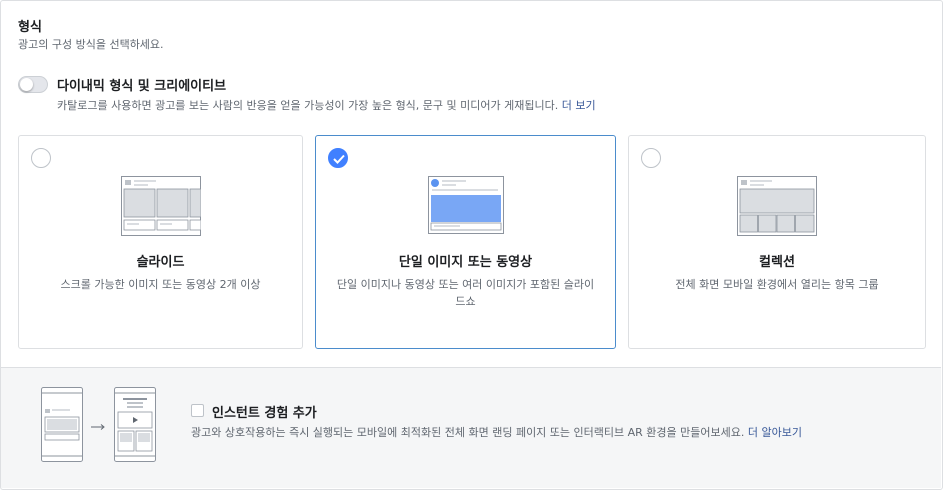  What do you see at coordinates (775, 432) in the screenshot?
I see `learn-more-link-instant: 더 알아보기` at bounding box center [775, 432].